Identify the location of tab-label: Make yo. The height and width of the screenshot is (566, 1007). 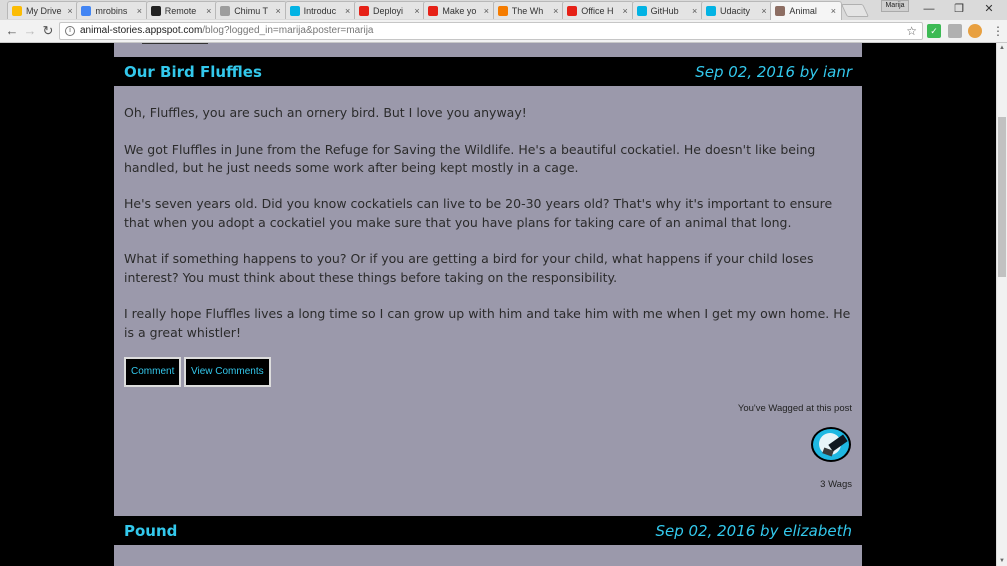
(459, 10).